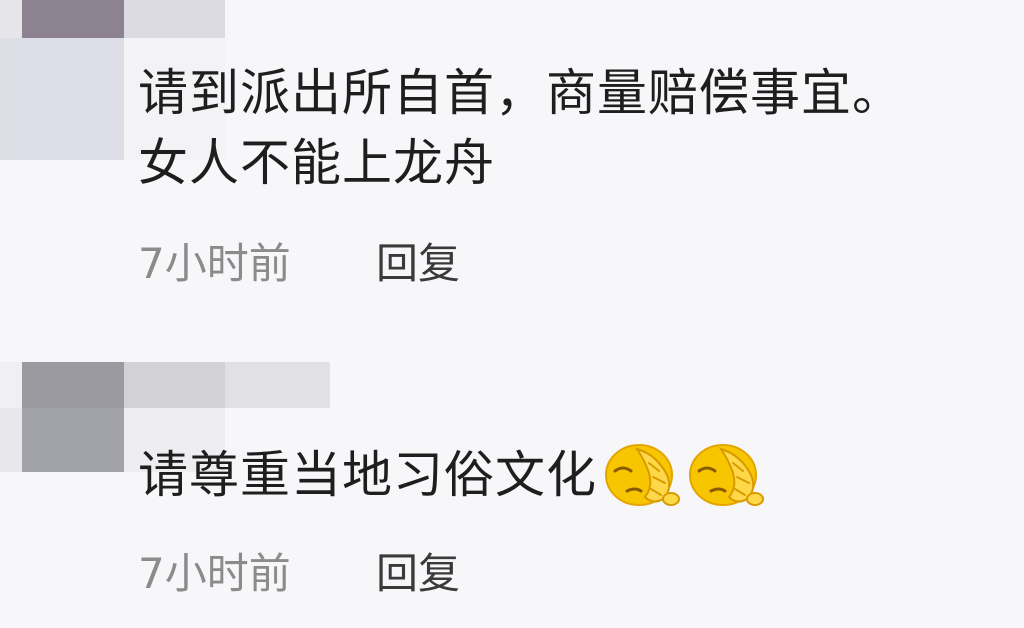 This screenshot has height=628, width=1024. Describe the element at coordinates (316, 163) in the screenshot. I see `comment-text-line: 女人不能上龙舟` at that location.